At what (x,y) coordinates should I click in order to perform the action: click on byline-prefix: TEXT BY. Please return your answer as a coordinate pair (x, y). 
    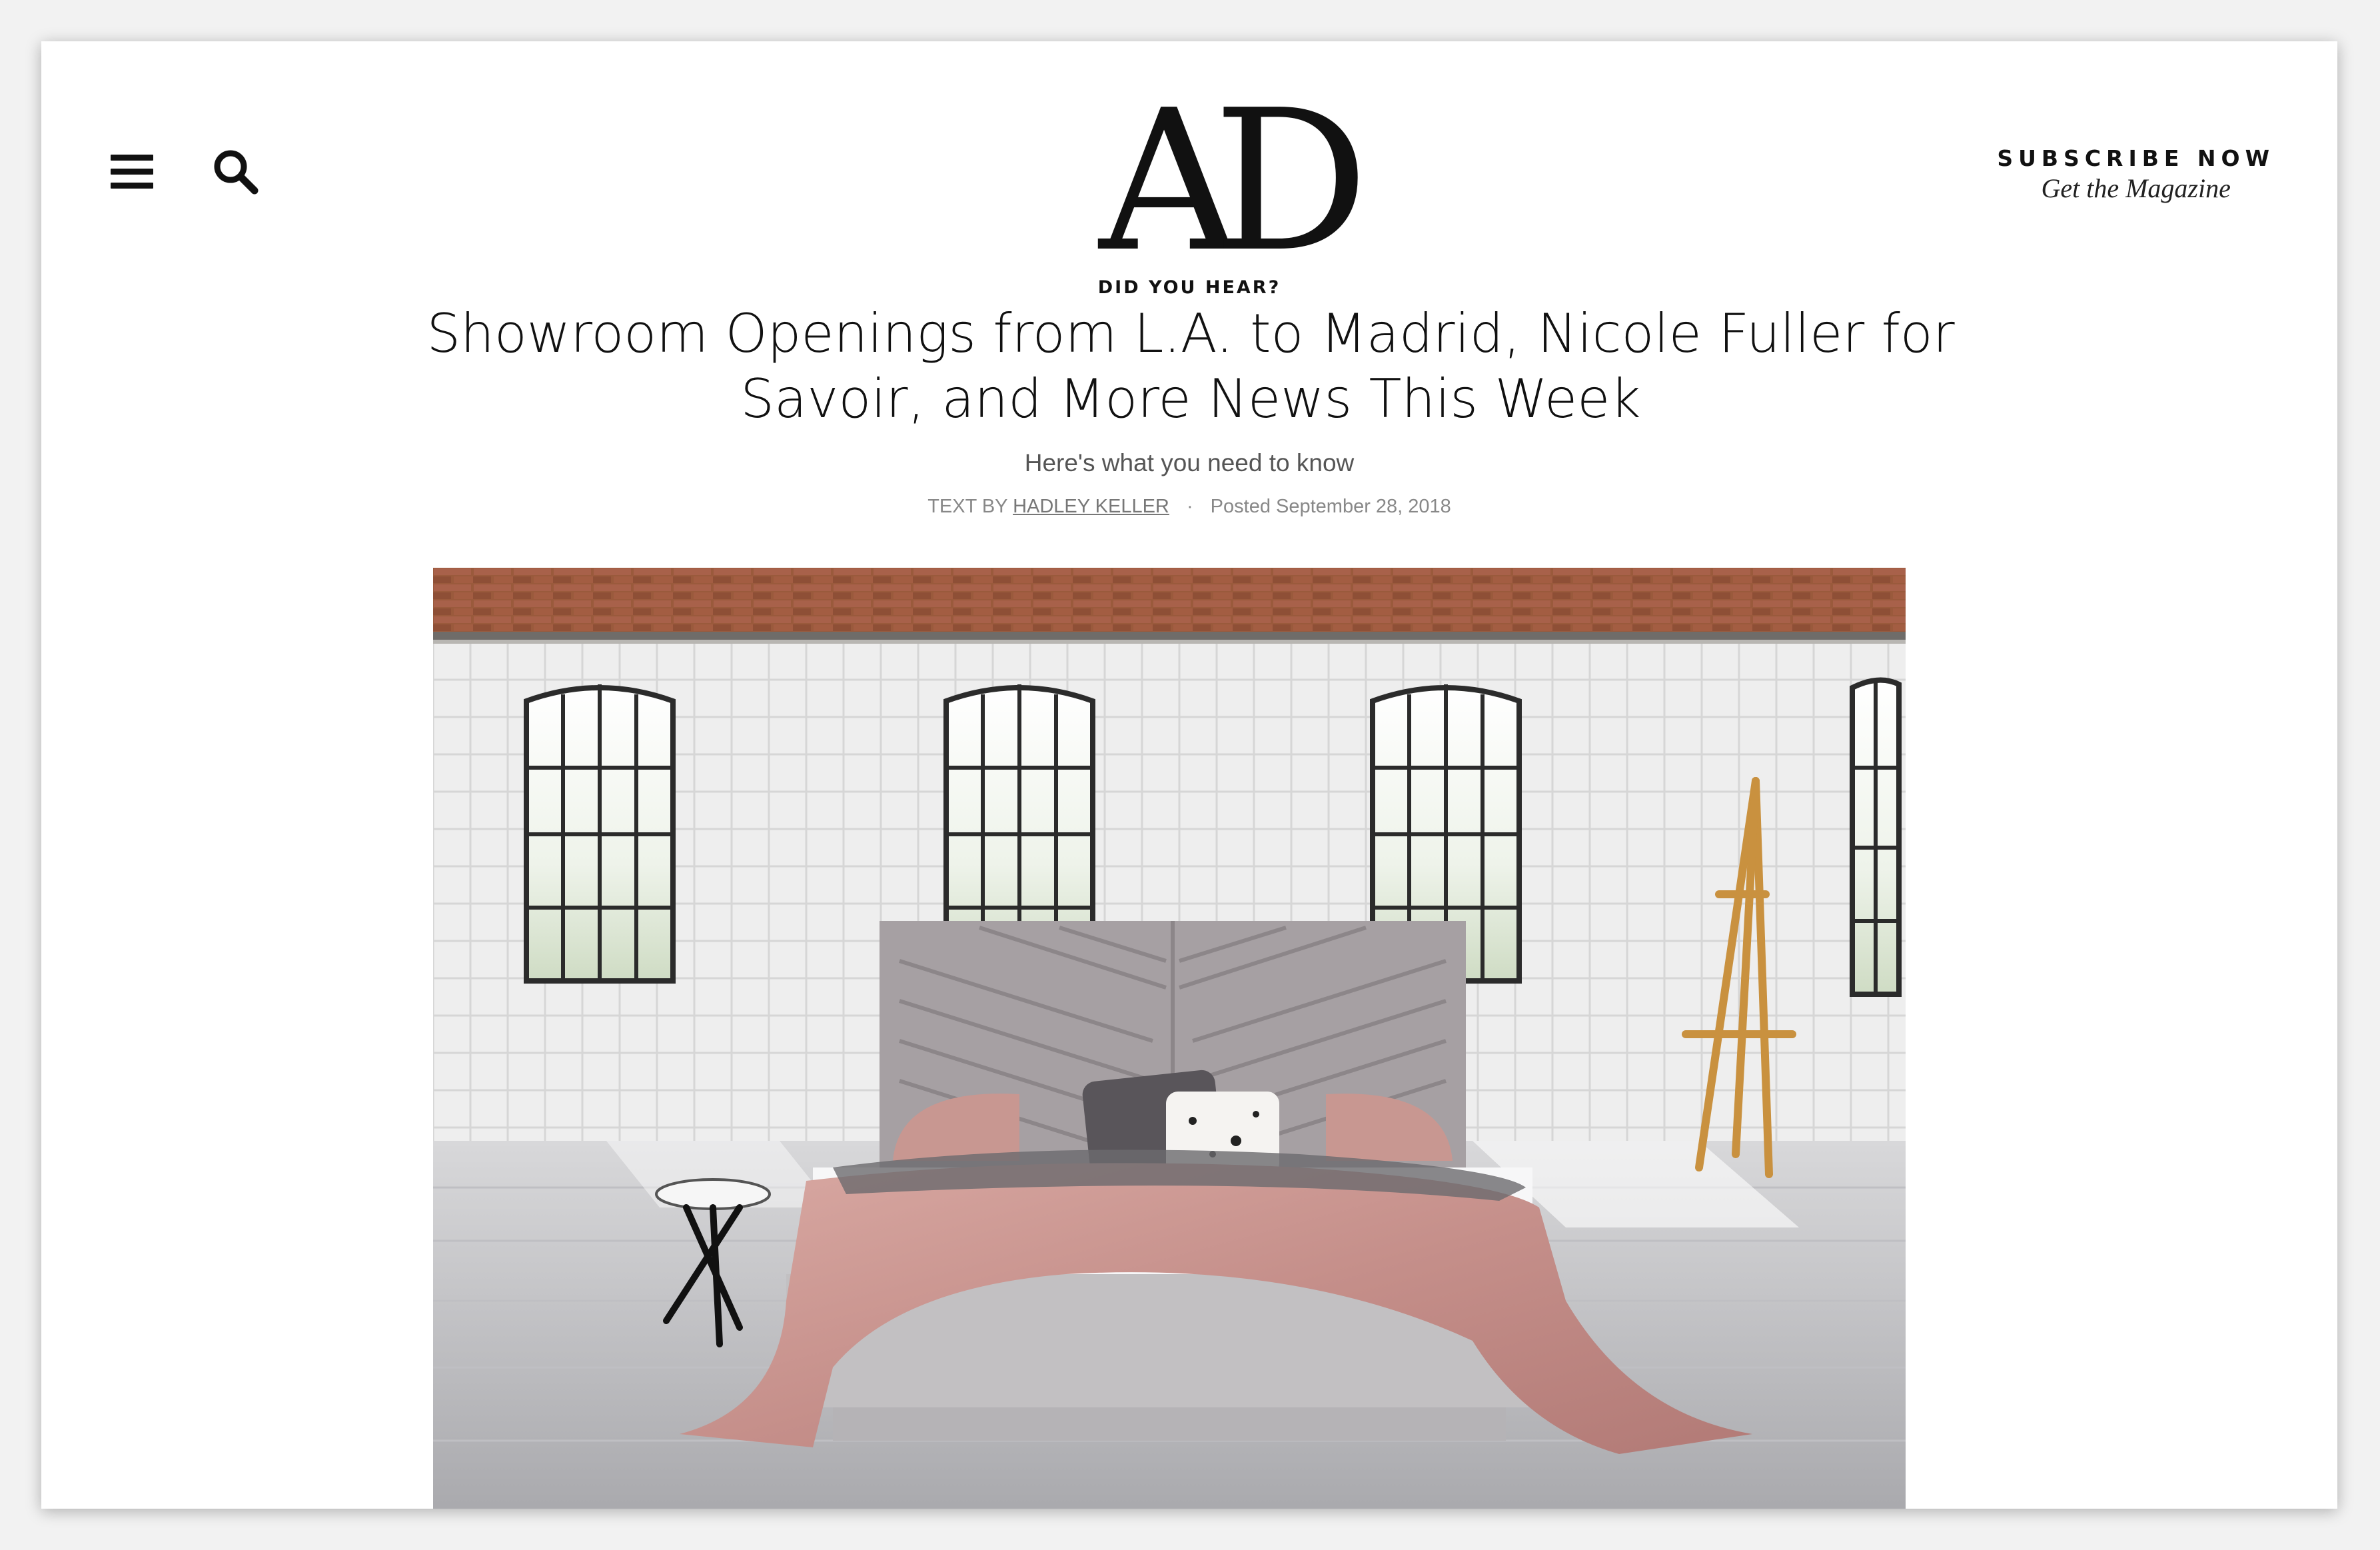
    Looking at the image, I should click on (967, 507).